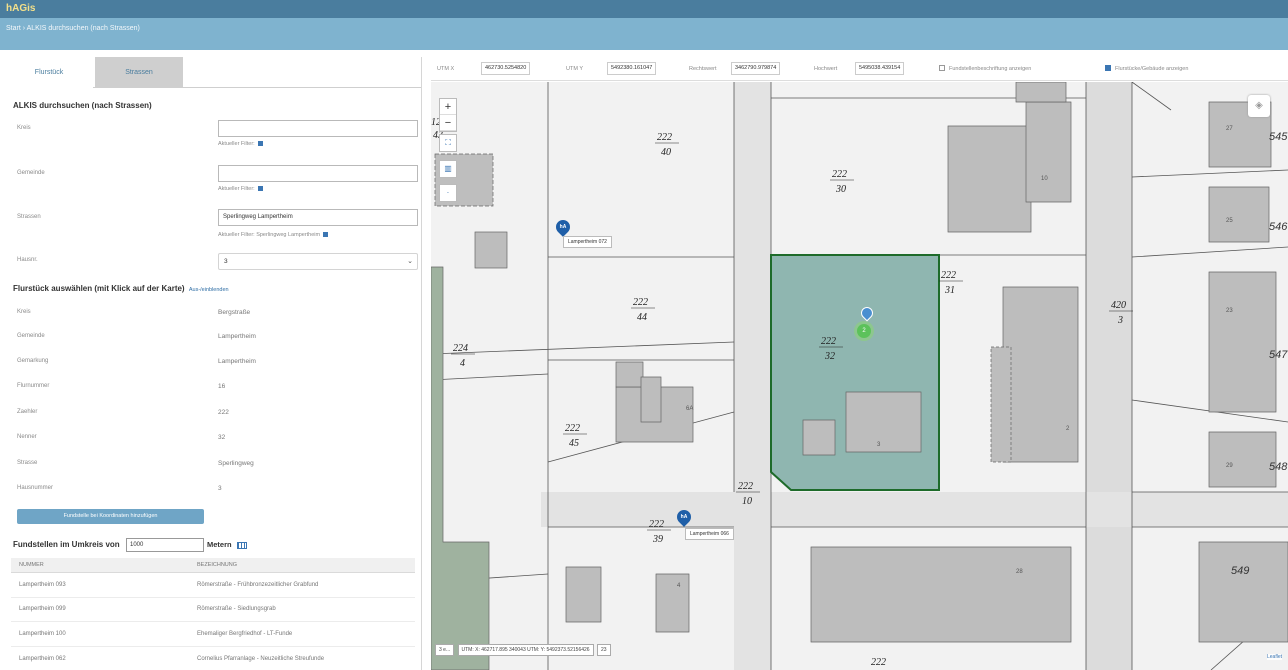 This screenshot has height=670, width=1288. Describe the element at coordinates (644, 9) in the screenshot. I see `app-header: hAGis` at that location.